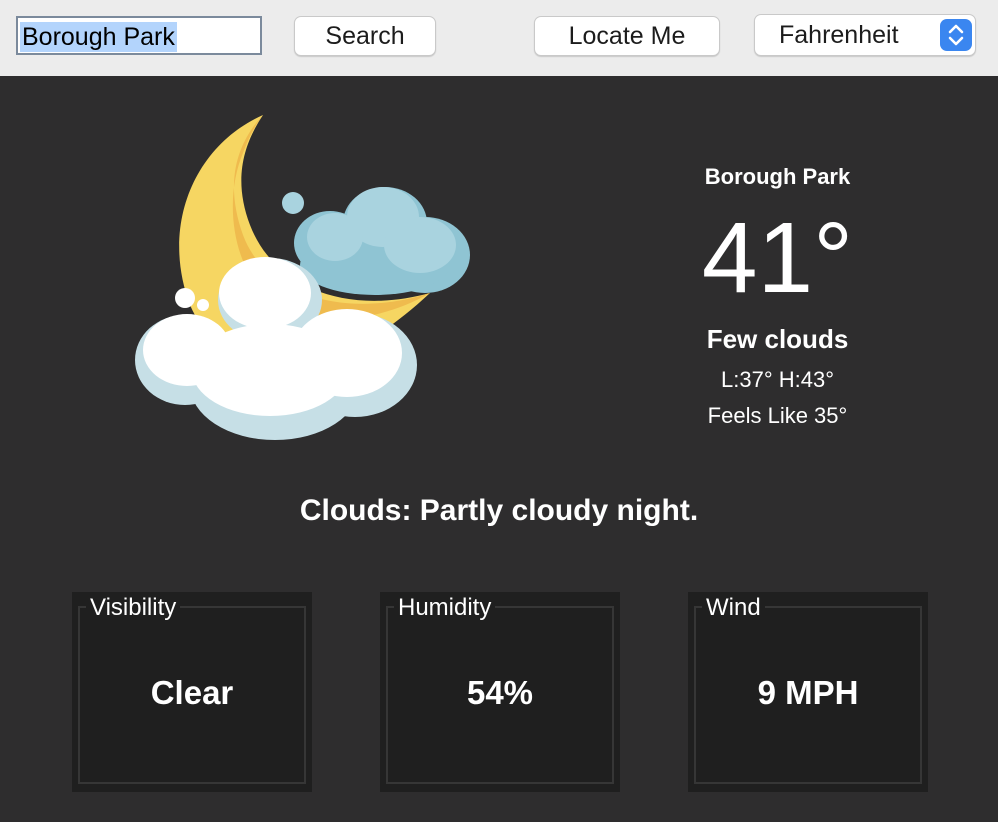 The image size is (998, 822). I want to click on wind-card: Wind 9 MPH, so click(808, 692).